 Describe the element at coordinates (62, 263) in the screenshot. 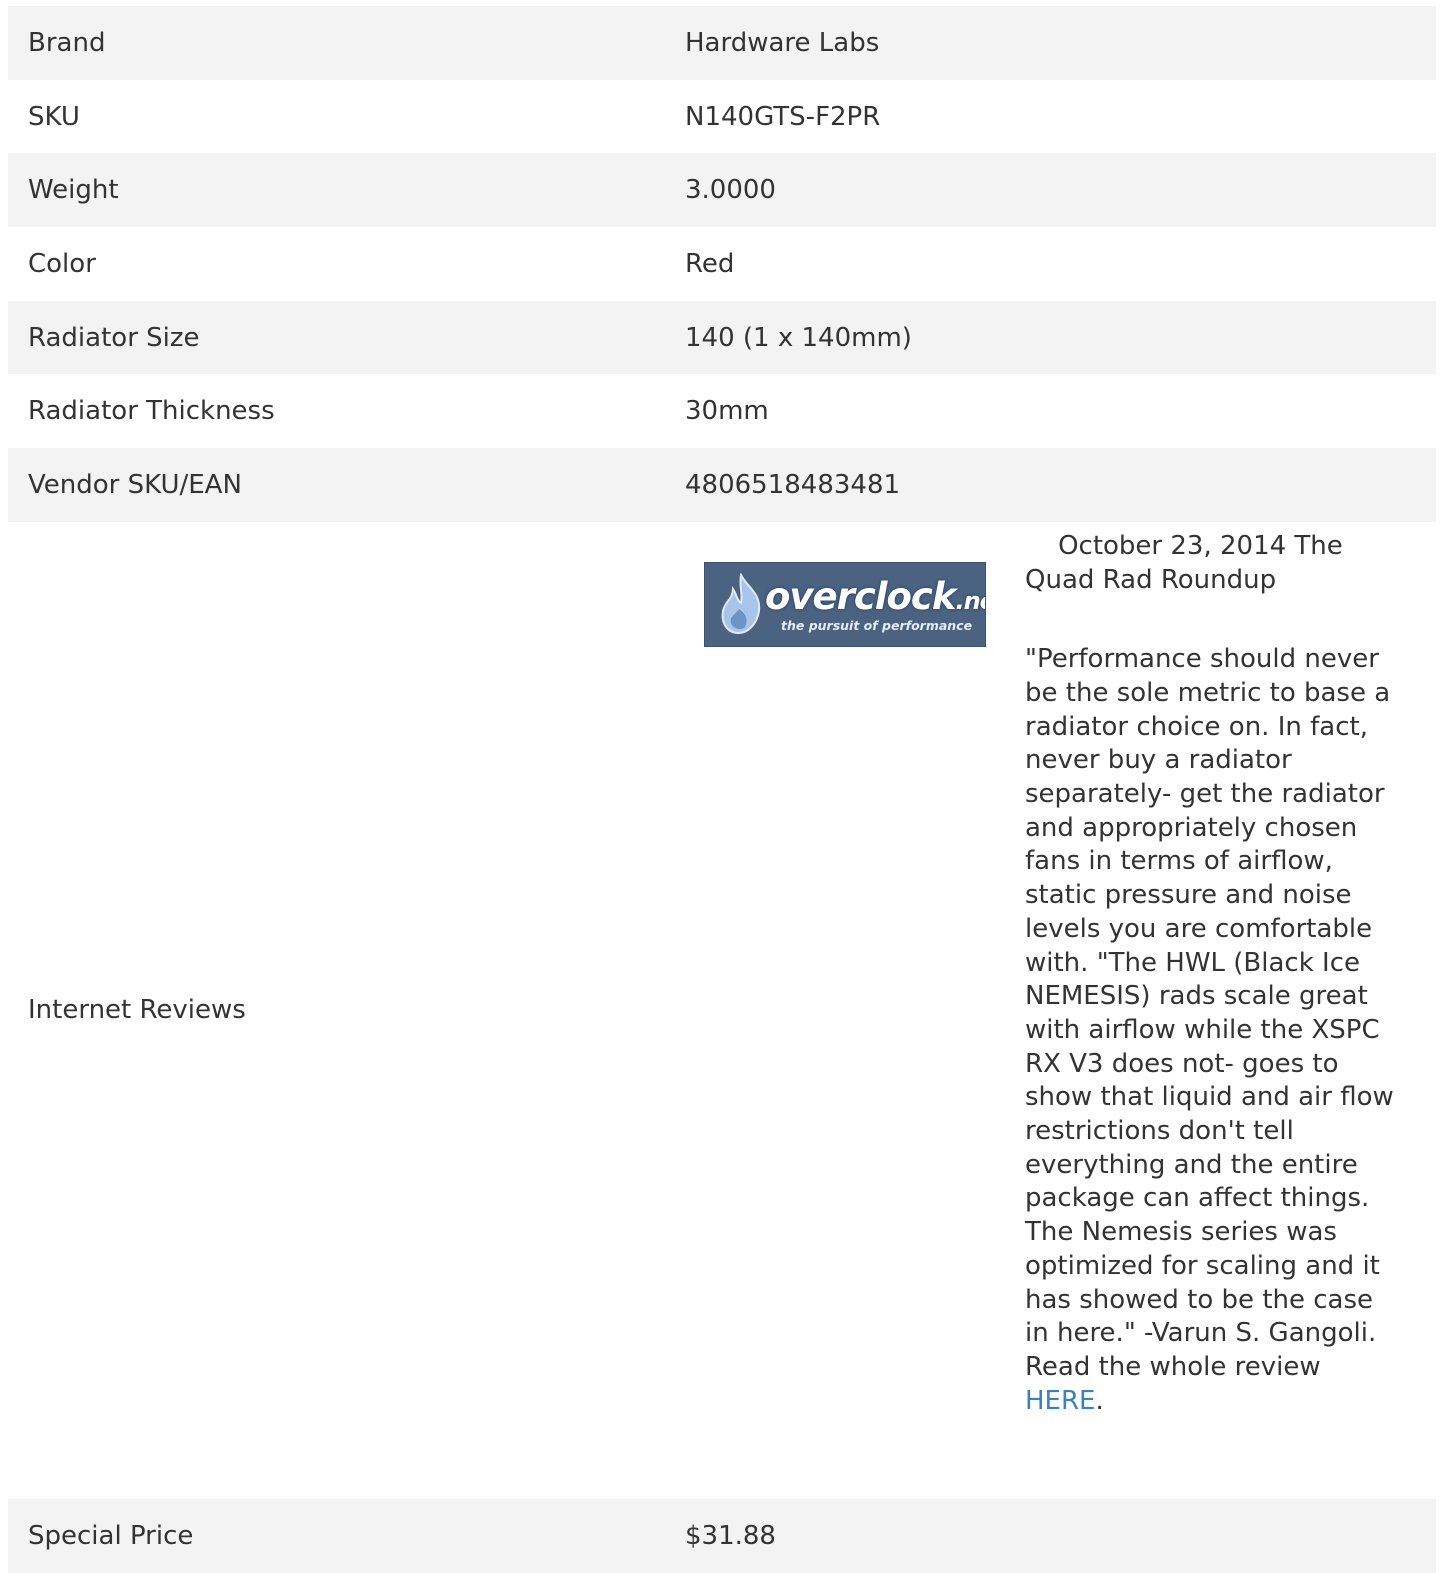

I see `spec-label: Color` at that location.